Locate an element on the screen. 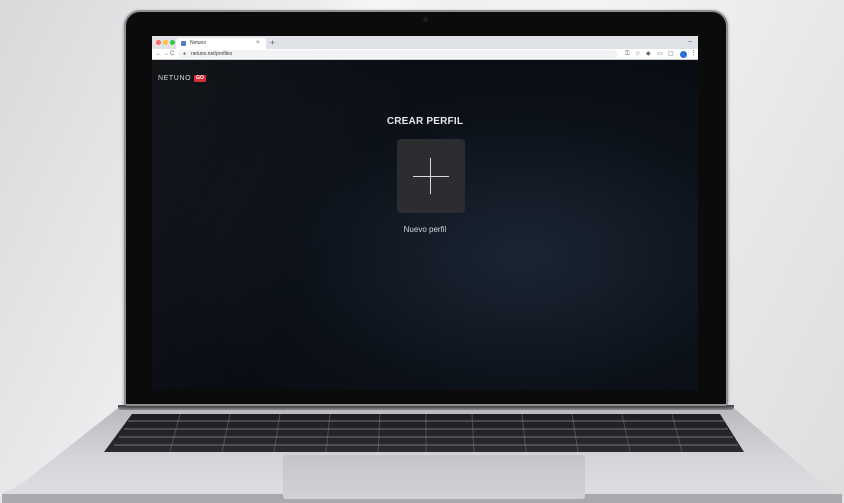  maximize-window-button is located at coordinates (172, 42).